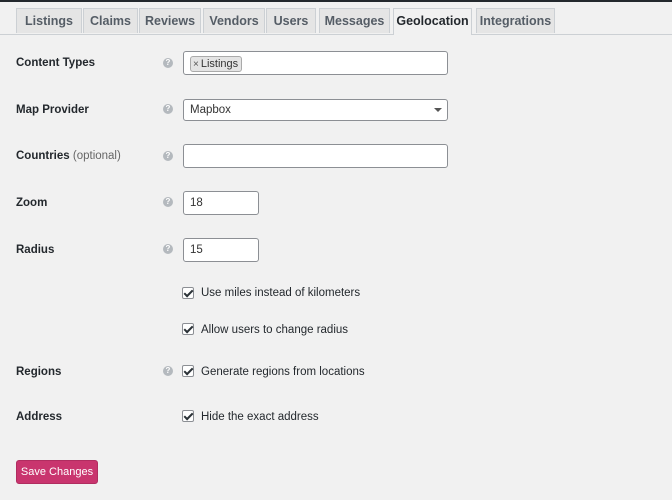 This screenshot has width=672, height=500. What do you see at coordinates (432, 21) in the screenshot?
I see `tab-geolocation: Geolocation` at bounding box center [432, 21].